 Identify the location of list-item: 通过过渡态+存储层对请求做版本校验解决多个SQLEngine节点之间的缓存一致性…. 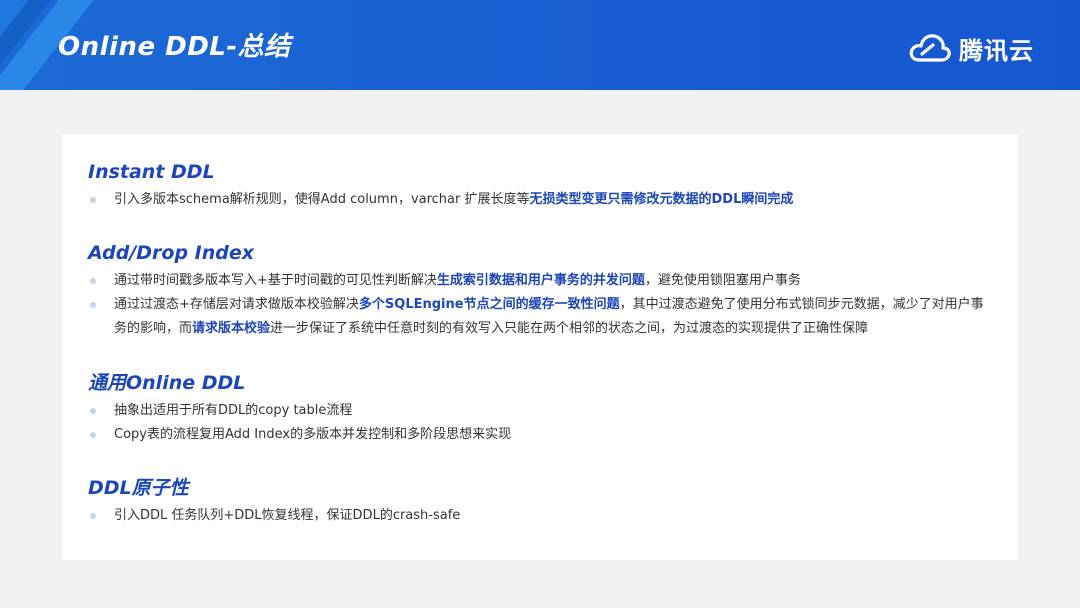
(540, 317).